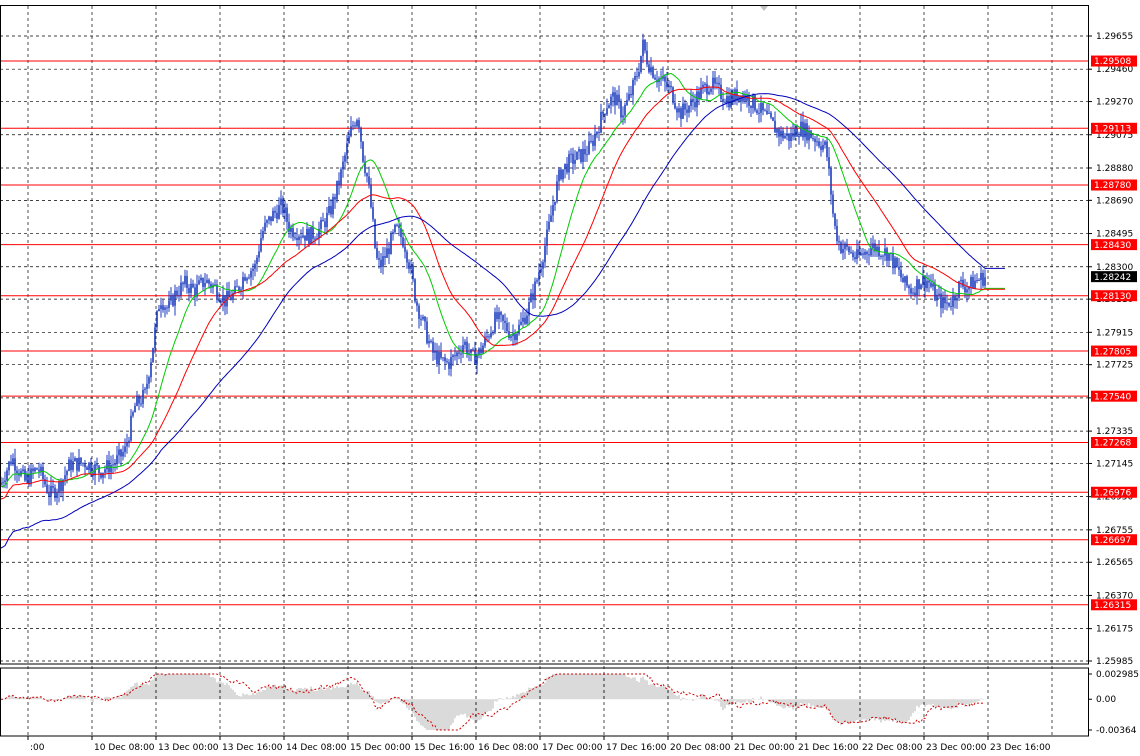 Image resolution: width=1140 pixels, height=756 pixels. What do you see at coordinates (1112, 62) in the screenshot?
I see `level-tag: 1.29508` at bounding box center [1112, 62].